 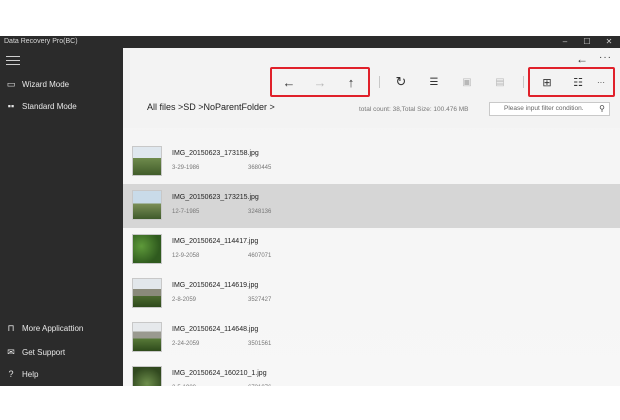 I want to click on tools-icon: ▪▪, so click(x=11, y=106).